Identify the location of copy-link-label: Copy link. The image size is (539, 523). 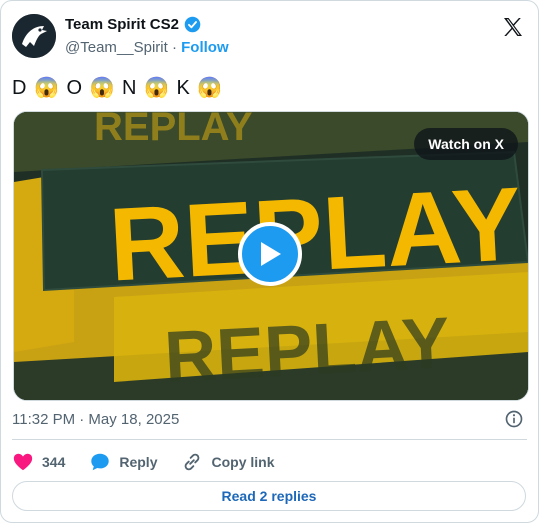
(243, 462).